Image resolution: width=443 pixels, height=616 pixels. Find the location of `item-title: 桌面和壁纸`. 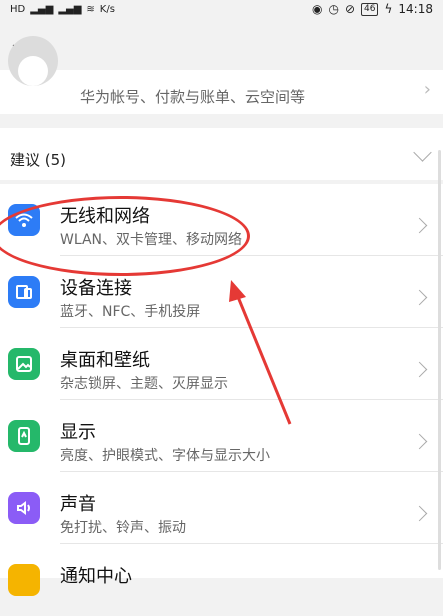

item-title: 桌面和壁纸 is located at coordinates (105, 360).